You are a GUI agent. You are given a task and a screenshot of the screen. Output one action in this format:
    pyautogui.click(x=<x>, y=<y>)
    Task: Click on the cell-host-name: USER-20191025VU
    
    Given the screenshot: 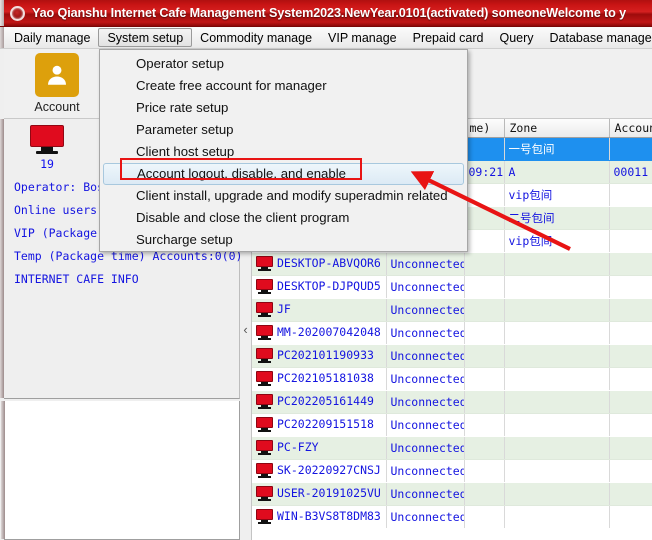 What is the action you would take?
    pyautogui.click(x=319, y=494)
    